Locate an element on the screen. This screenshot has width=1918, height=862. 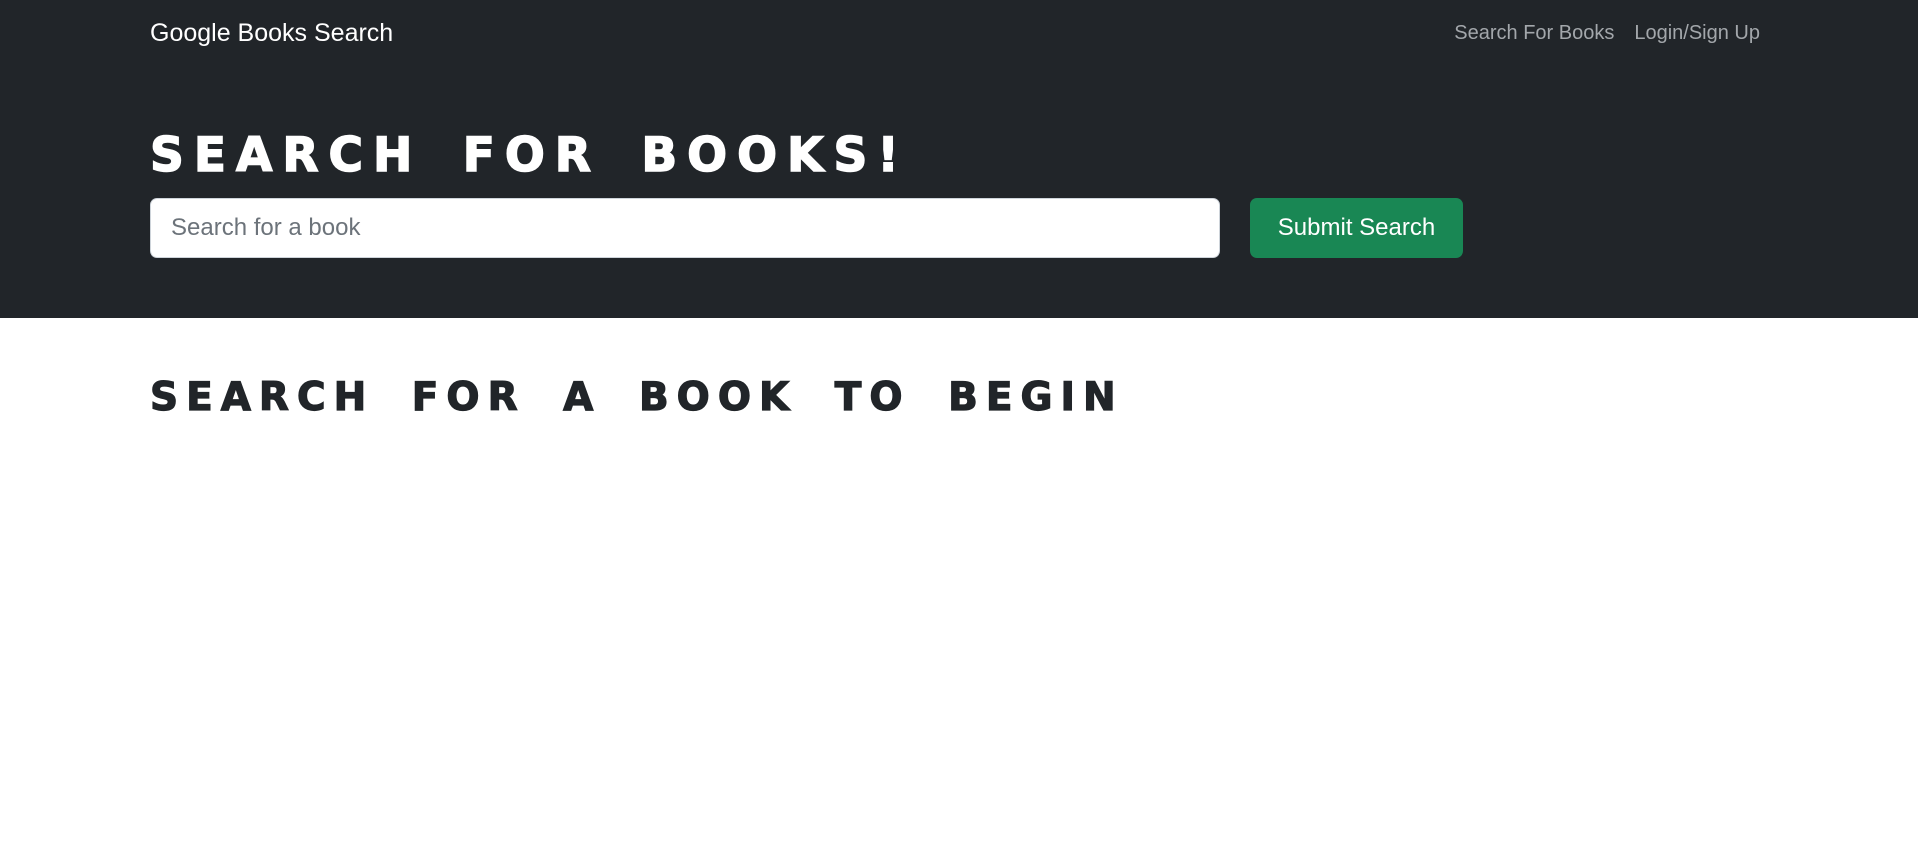
submit-search-button: Submit Search is located at coordinates (1356, 228).